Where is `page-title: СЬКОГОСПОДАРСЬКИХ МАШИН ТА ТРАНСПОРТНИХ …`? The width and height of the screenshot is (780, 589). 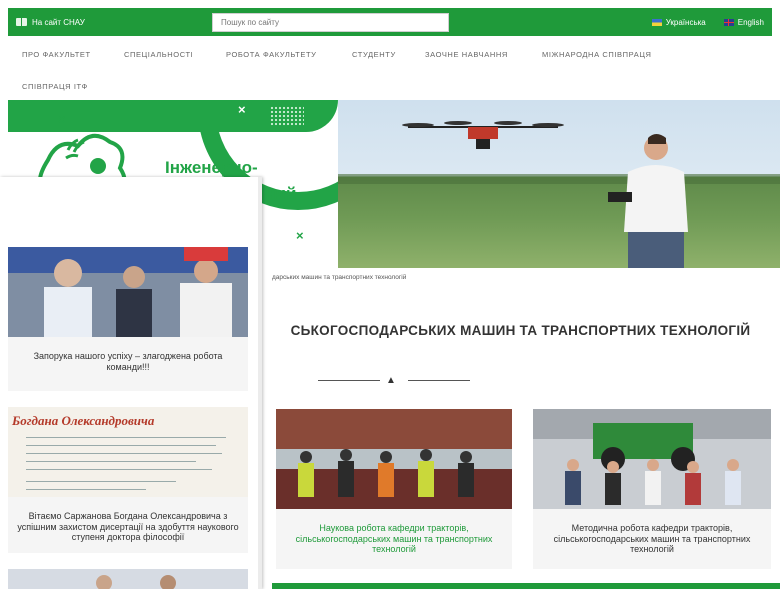
page-title: СЬКОГОСПОДАРСЬКИХ МАШИН ТА ТРАНСПОРТНИХ … is located at coordinates (520, 330).